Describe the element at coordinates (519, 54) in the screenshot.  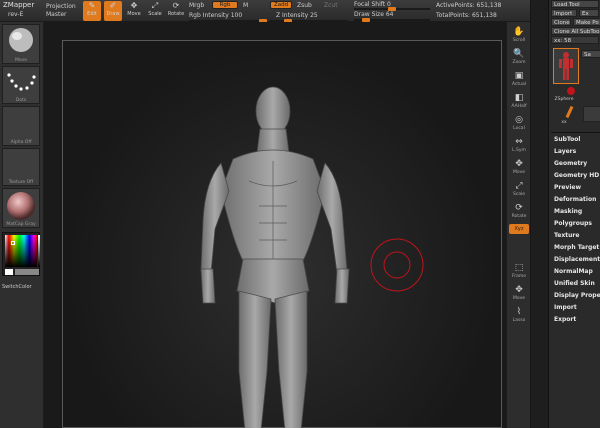
I see `zoom-icon: 🔍` at that location.